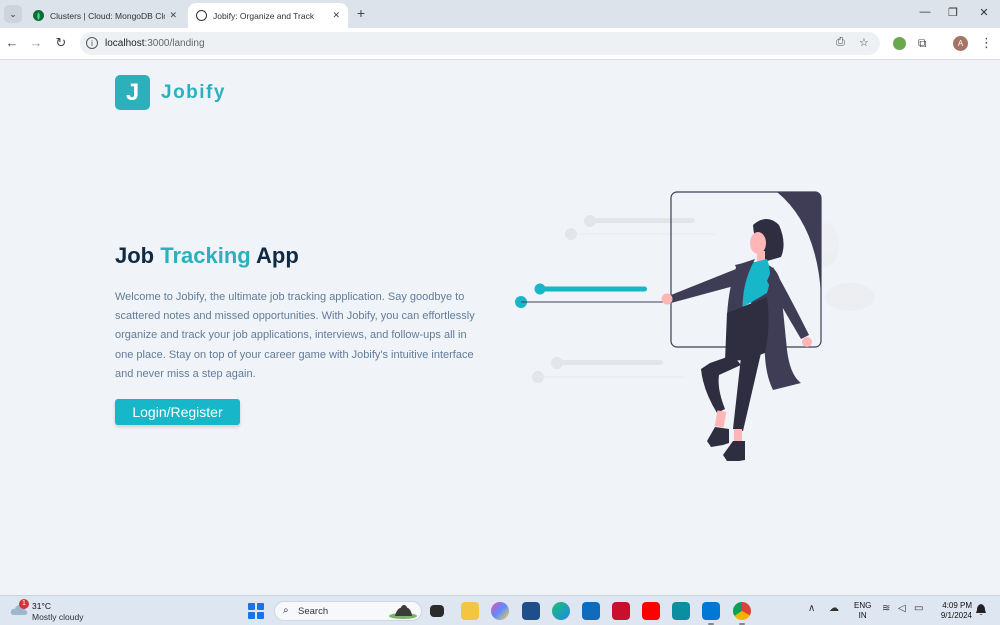 Image resolution: width=1000 pixels, height=625 pixels. Describe the element at coordinates (742, 613) in the screenshot. I see `chrome-icon` at that location.